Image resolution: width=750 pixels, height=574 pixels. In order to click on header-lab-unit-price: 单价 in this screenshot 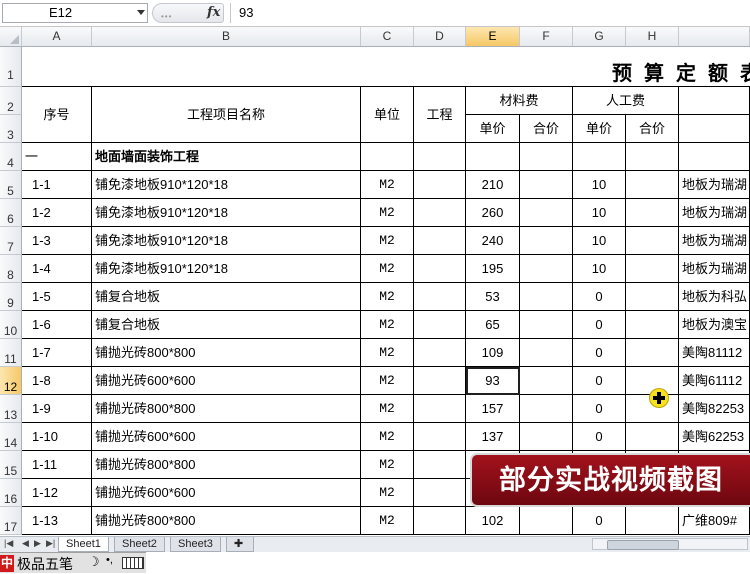, I will do `click(599, 129)`.